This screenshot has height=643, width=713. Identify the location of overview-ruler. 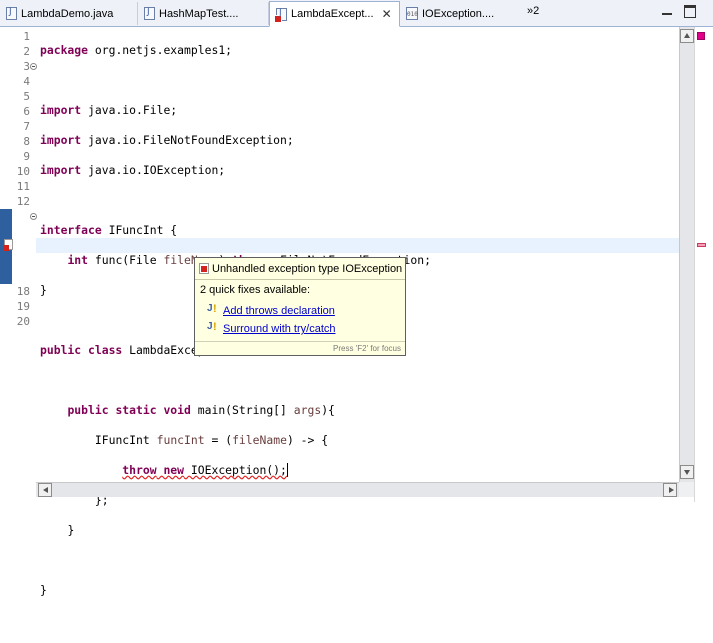
(703, 264).